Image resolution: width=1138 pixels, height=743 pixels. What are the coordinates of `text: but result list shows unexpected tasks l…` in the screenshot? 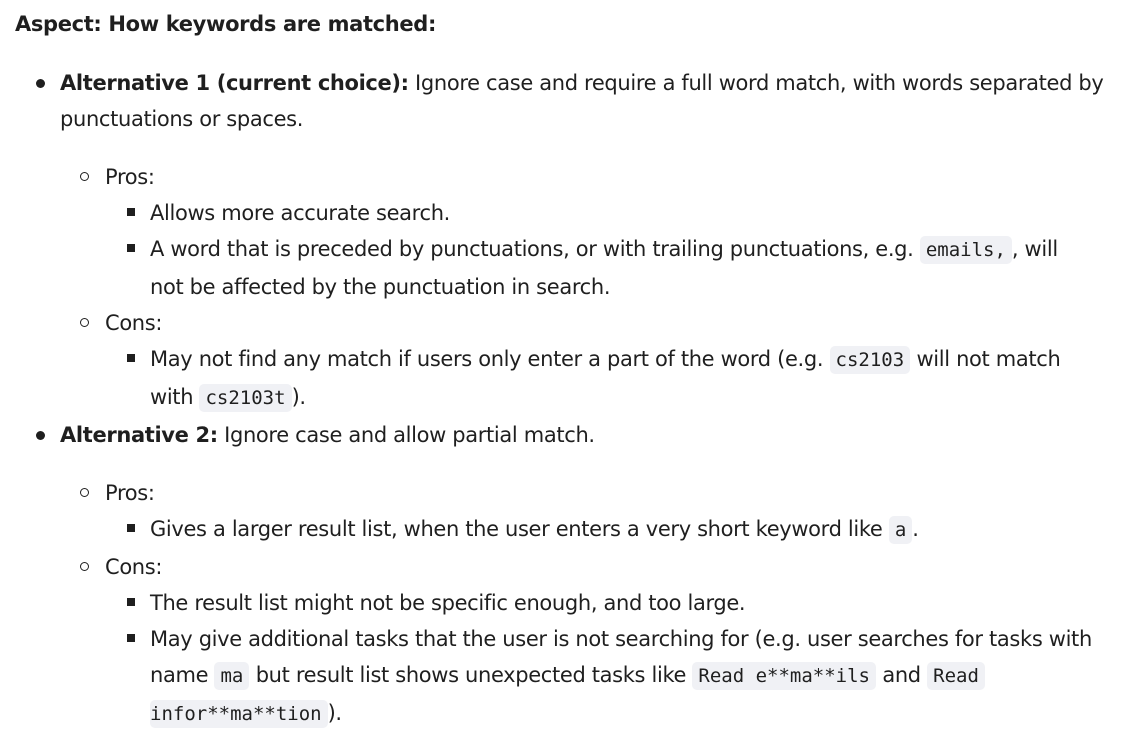 It's located at (471, 675).